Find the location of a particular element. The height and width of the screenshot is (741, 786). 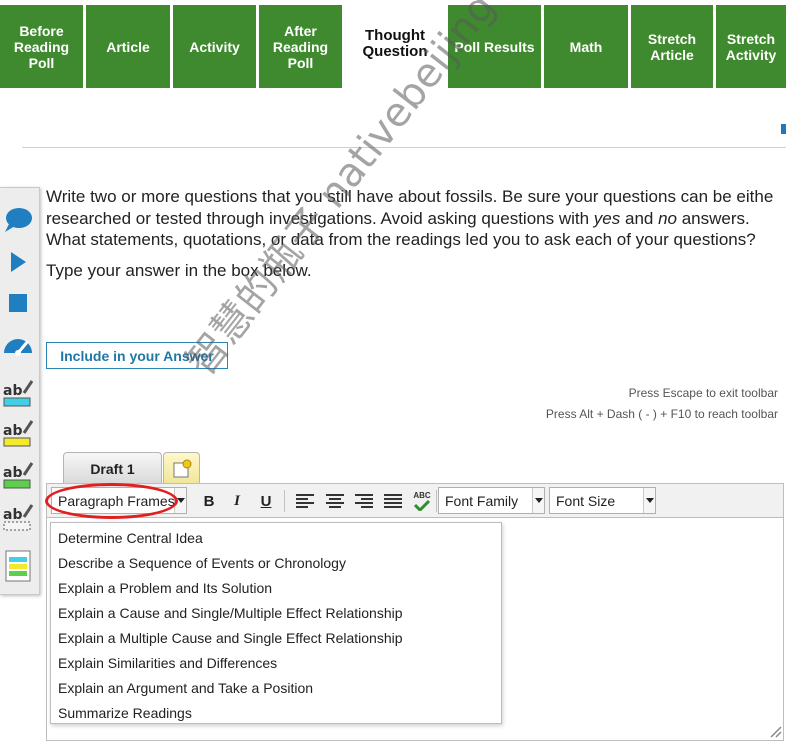

speech-bubble-icon is located at coordinates (18, 220).